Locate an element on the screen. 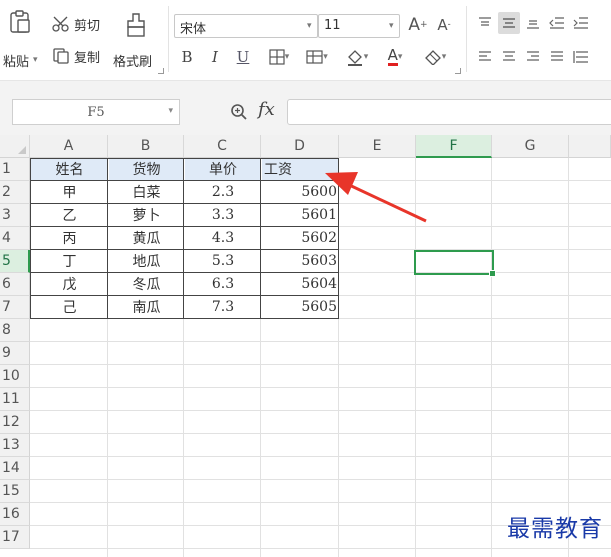  increase-indent-button is located at coordinates (581, 23).